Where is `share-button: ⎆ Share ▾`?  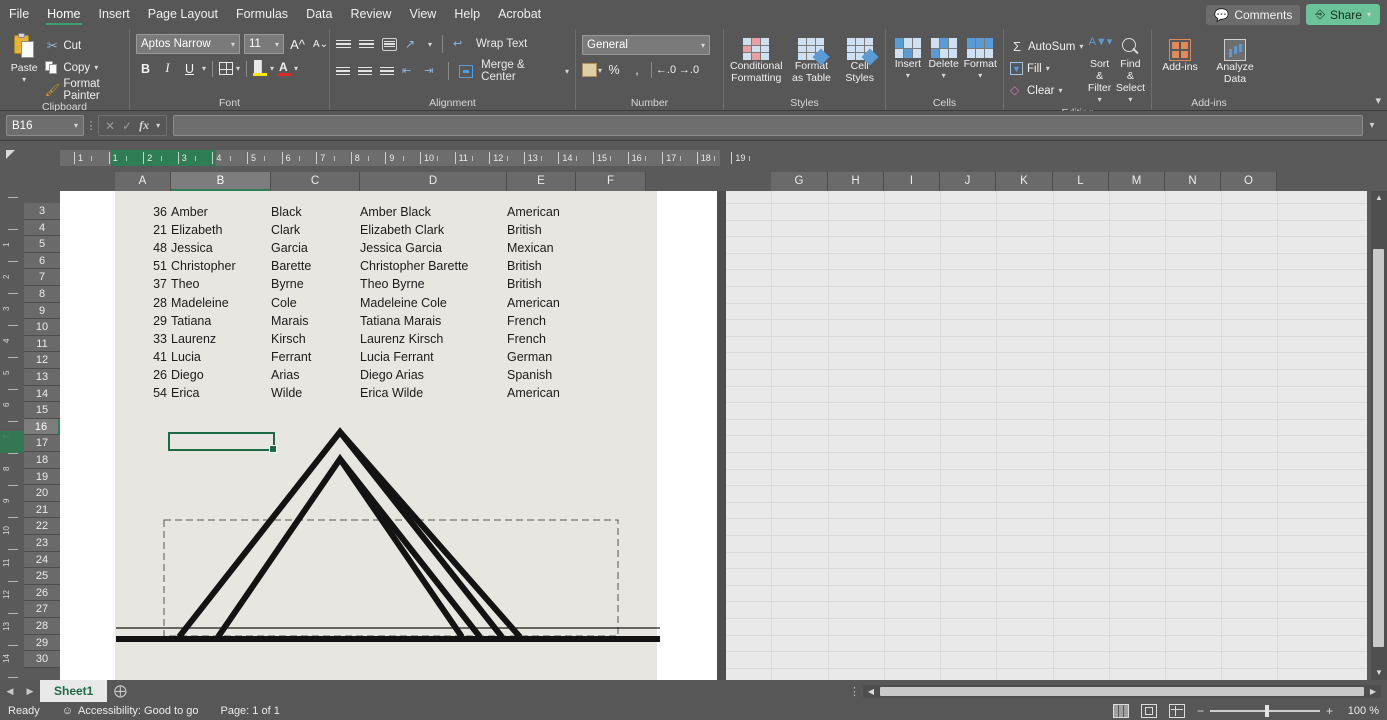
share-button: ⎆ Share ▾ is located at coordinates (1343, 14).